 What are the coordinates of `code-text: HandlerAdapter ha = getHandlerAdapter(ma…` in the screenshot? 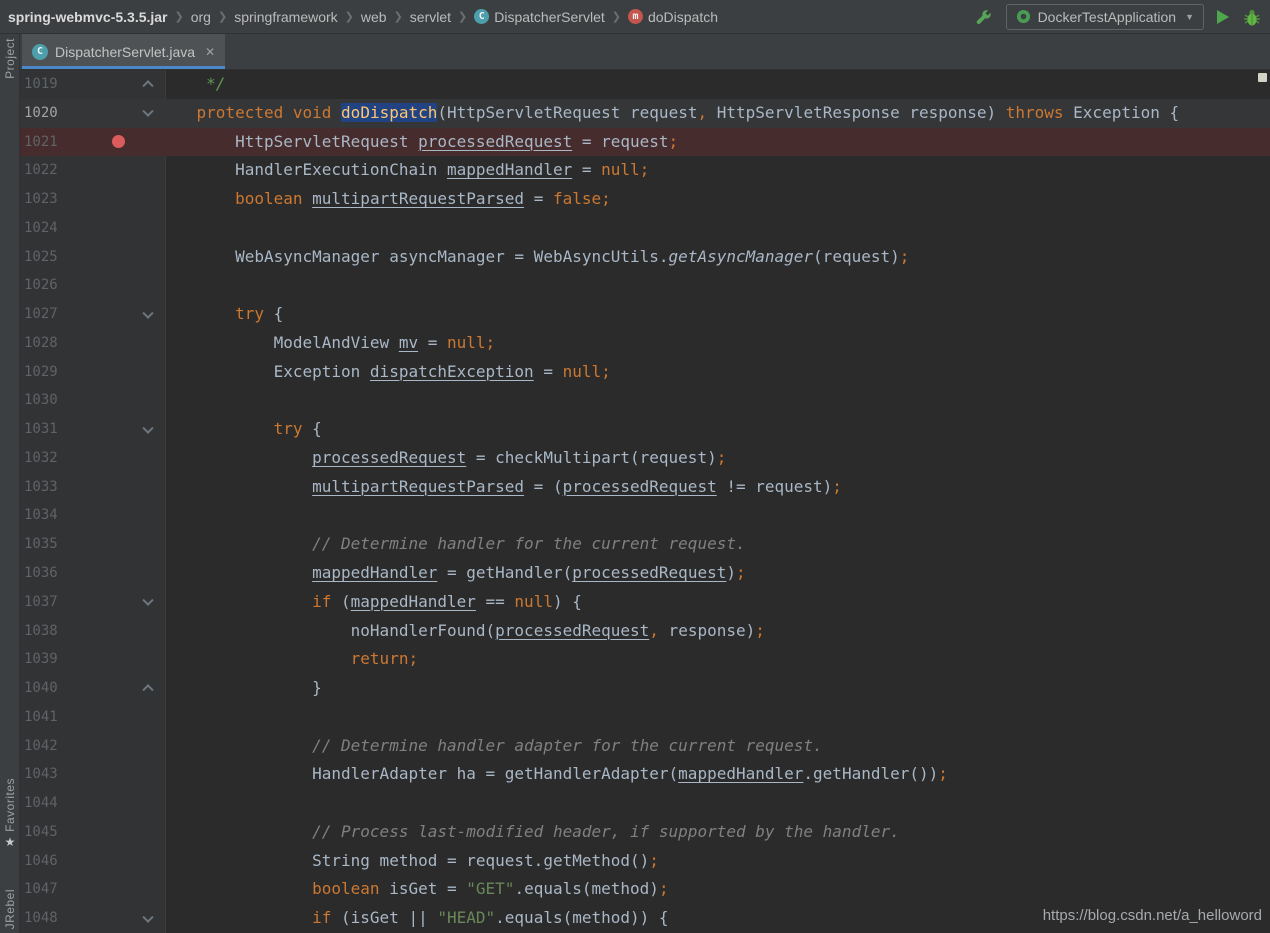 It's located at (714, 774).